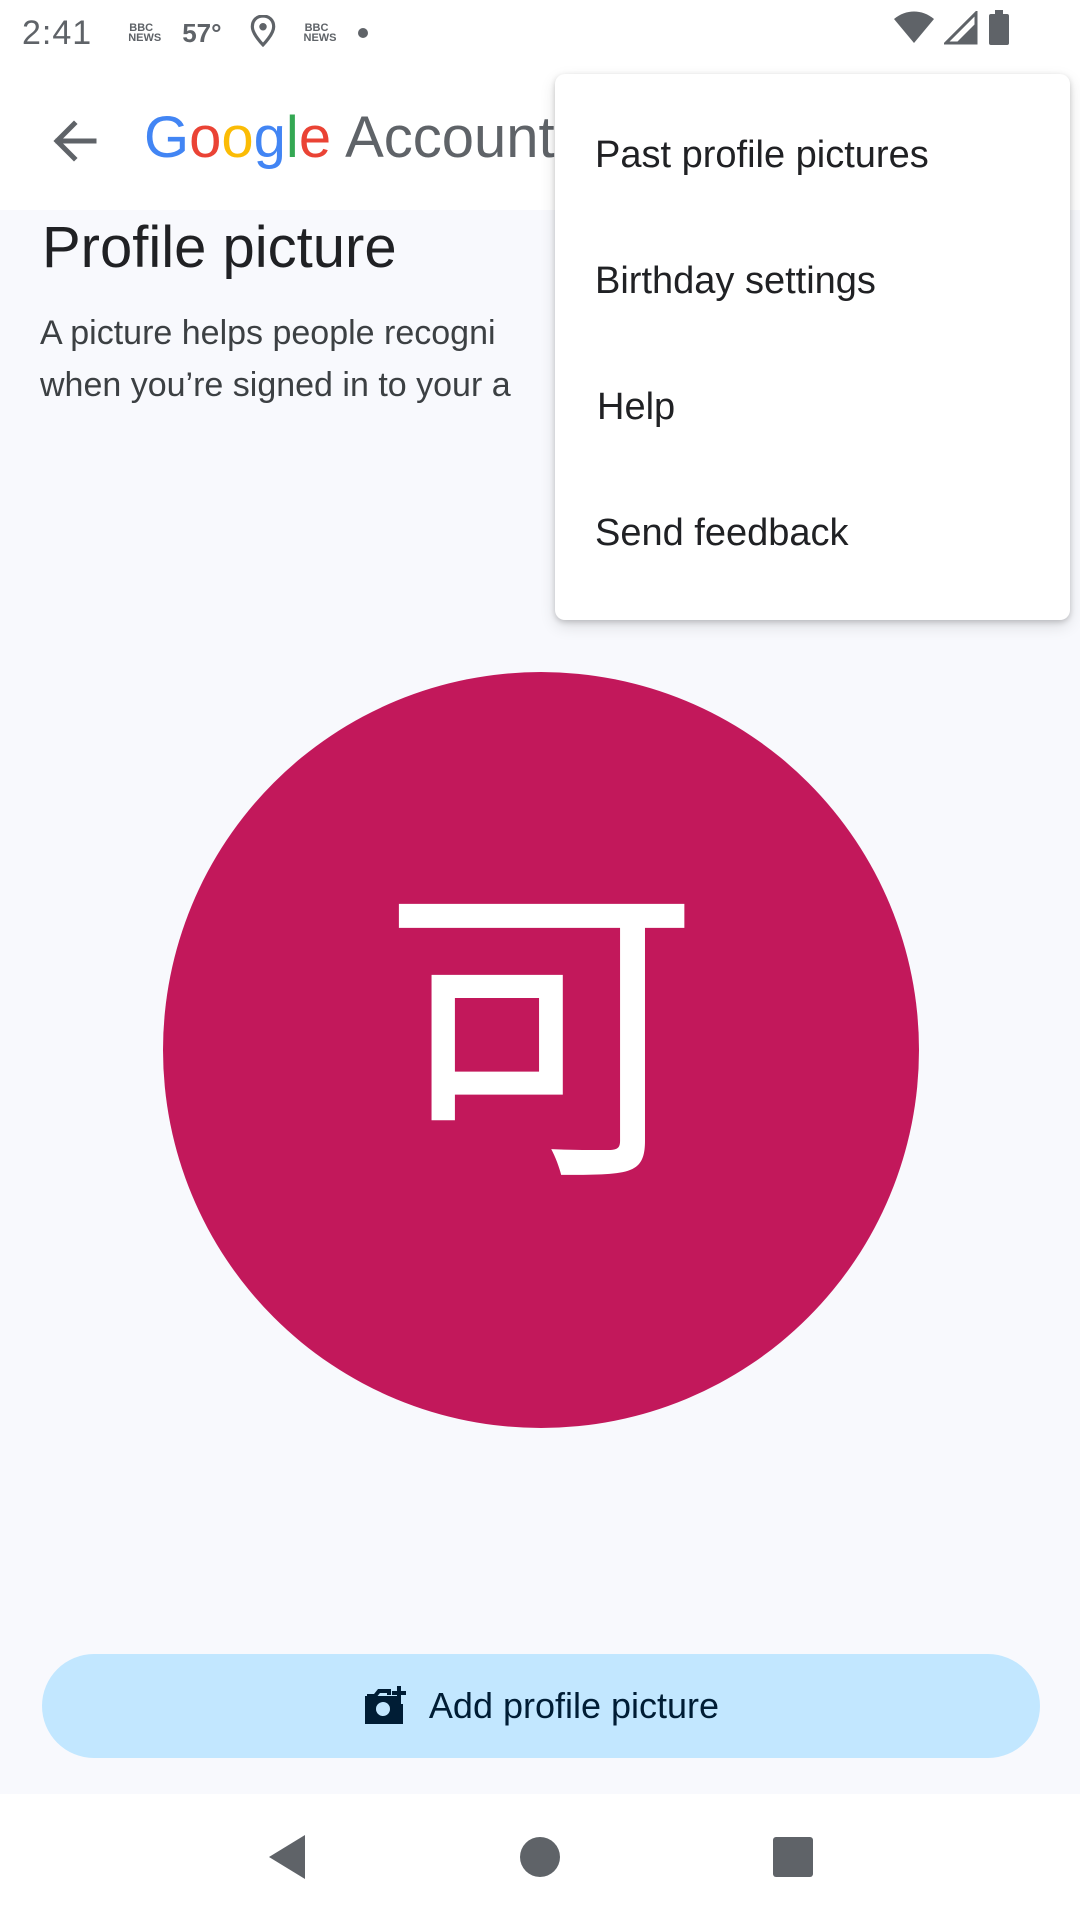 This screenshot has width=1080, height=1920. I want to click on brand-letter: g, so click(269, 137).